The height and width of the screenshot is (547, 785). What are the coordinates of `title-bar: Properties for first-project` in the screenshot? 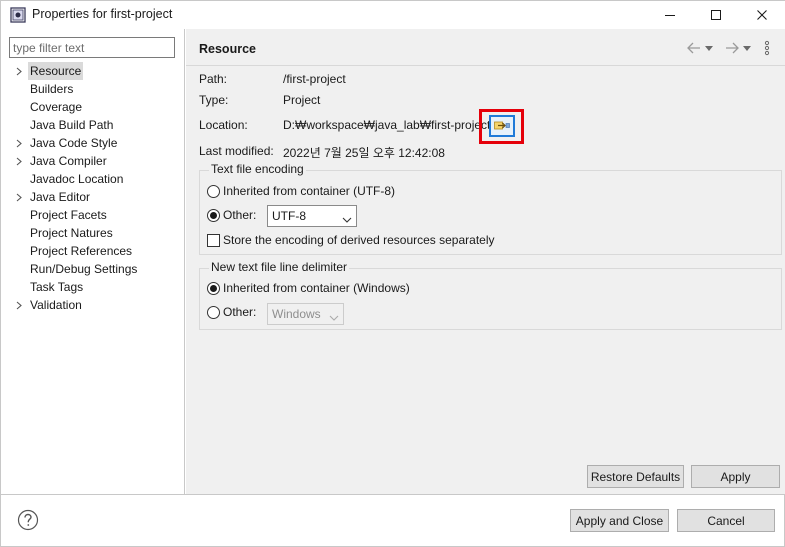 It's located at (393, 15).